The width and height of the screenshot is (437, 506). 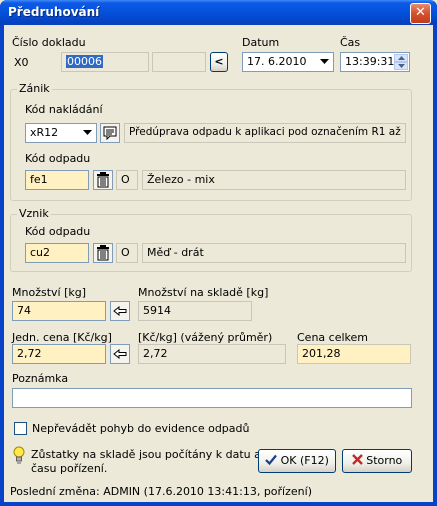 What do you see at coordinates (57, 180) in the screenshot?
I see `zanik-kod-odpadu-field: fe1` at bounding box center [57, 180].